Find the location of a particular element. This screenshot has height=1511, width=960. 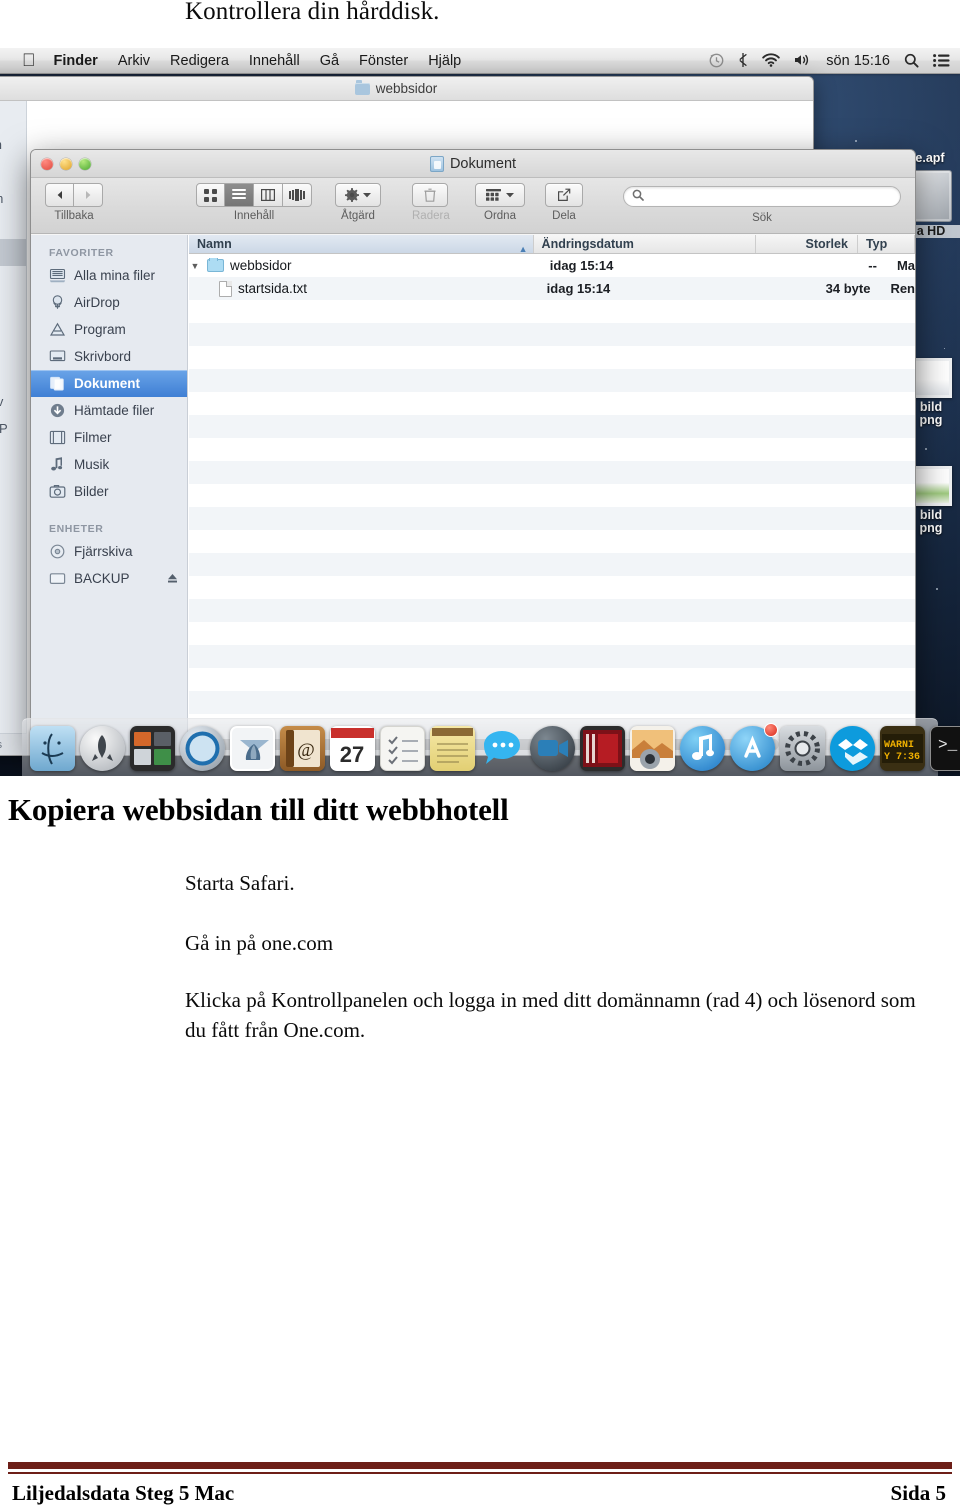

sidebar-item-musik: Musik is located at coordinates (109, 464).